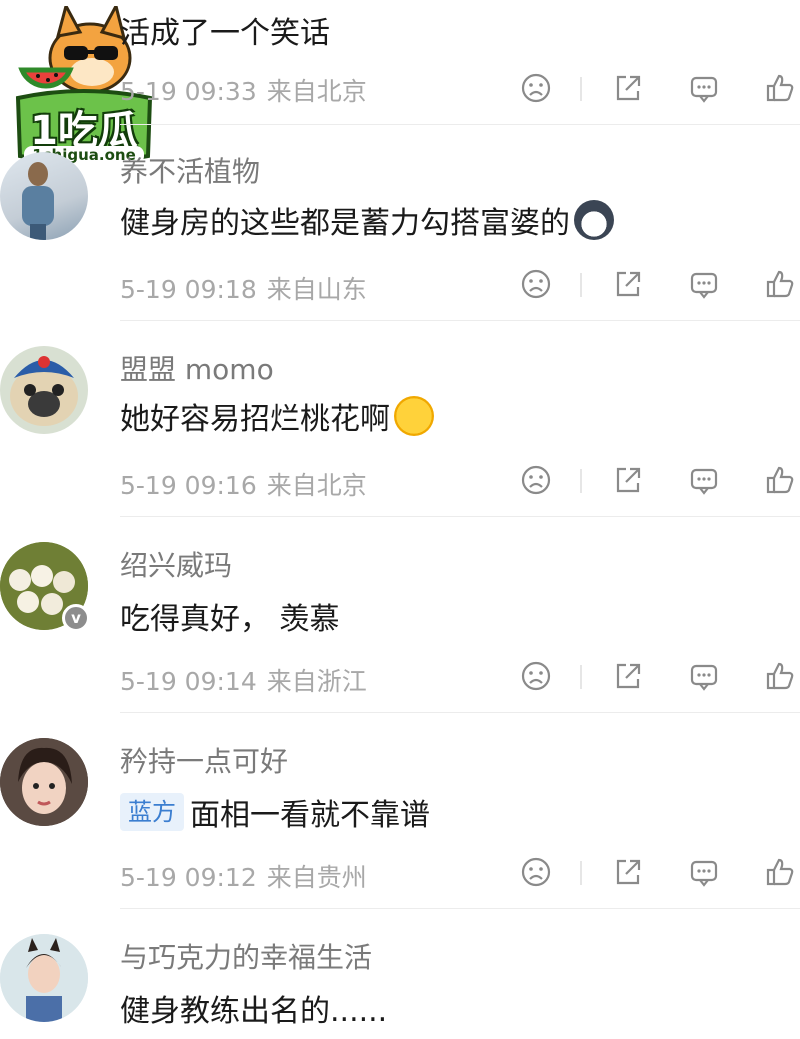  Describe the element at coordinates (230, 619) in the screenshot. I see `comment-text: 吃得真好， 羡慕` at that location.